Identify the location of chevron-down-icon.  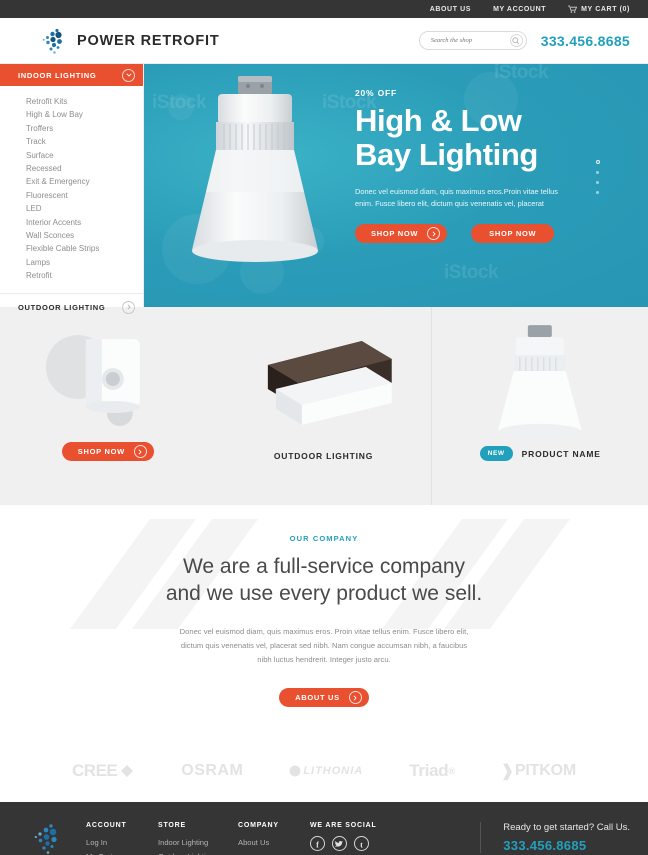
(128, 75).